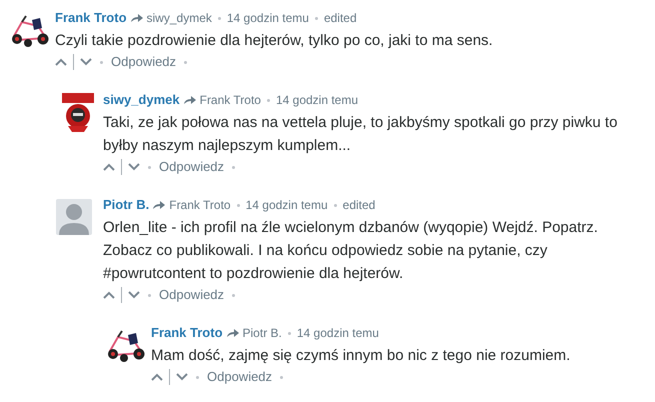  I want to click on comment-text: Czyli takie pozdrowienie dla hejterów, tylko po co, jaki to ma sens., so click(274, 41).